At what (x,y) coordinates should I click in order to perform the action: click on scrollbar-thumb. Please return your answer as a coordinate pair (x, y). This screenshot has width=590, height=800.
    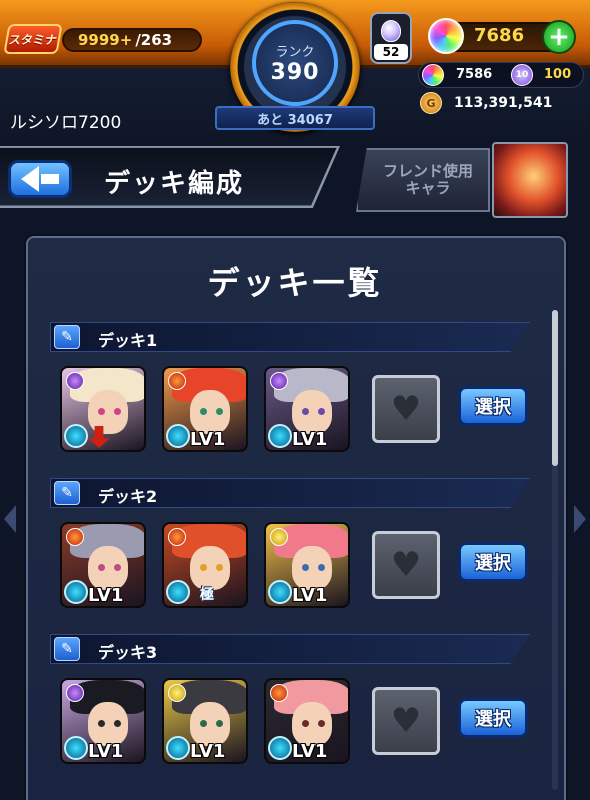
    Looking at the image, I should click on (555, 388).